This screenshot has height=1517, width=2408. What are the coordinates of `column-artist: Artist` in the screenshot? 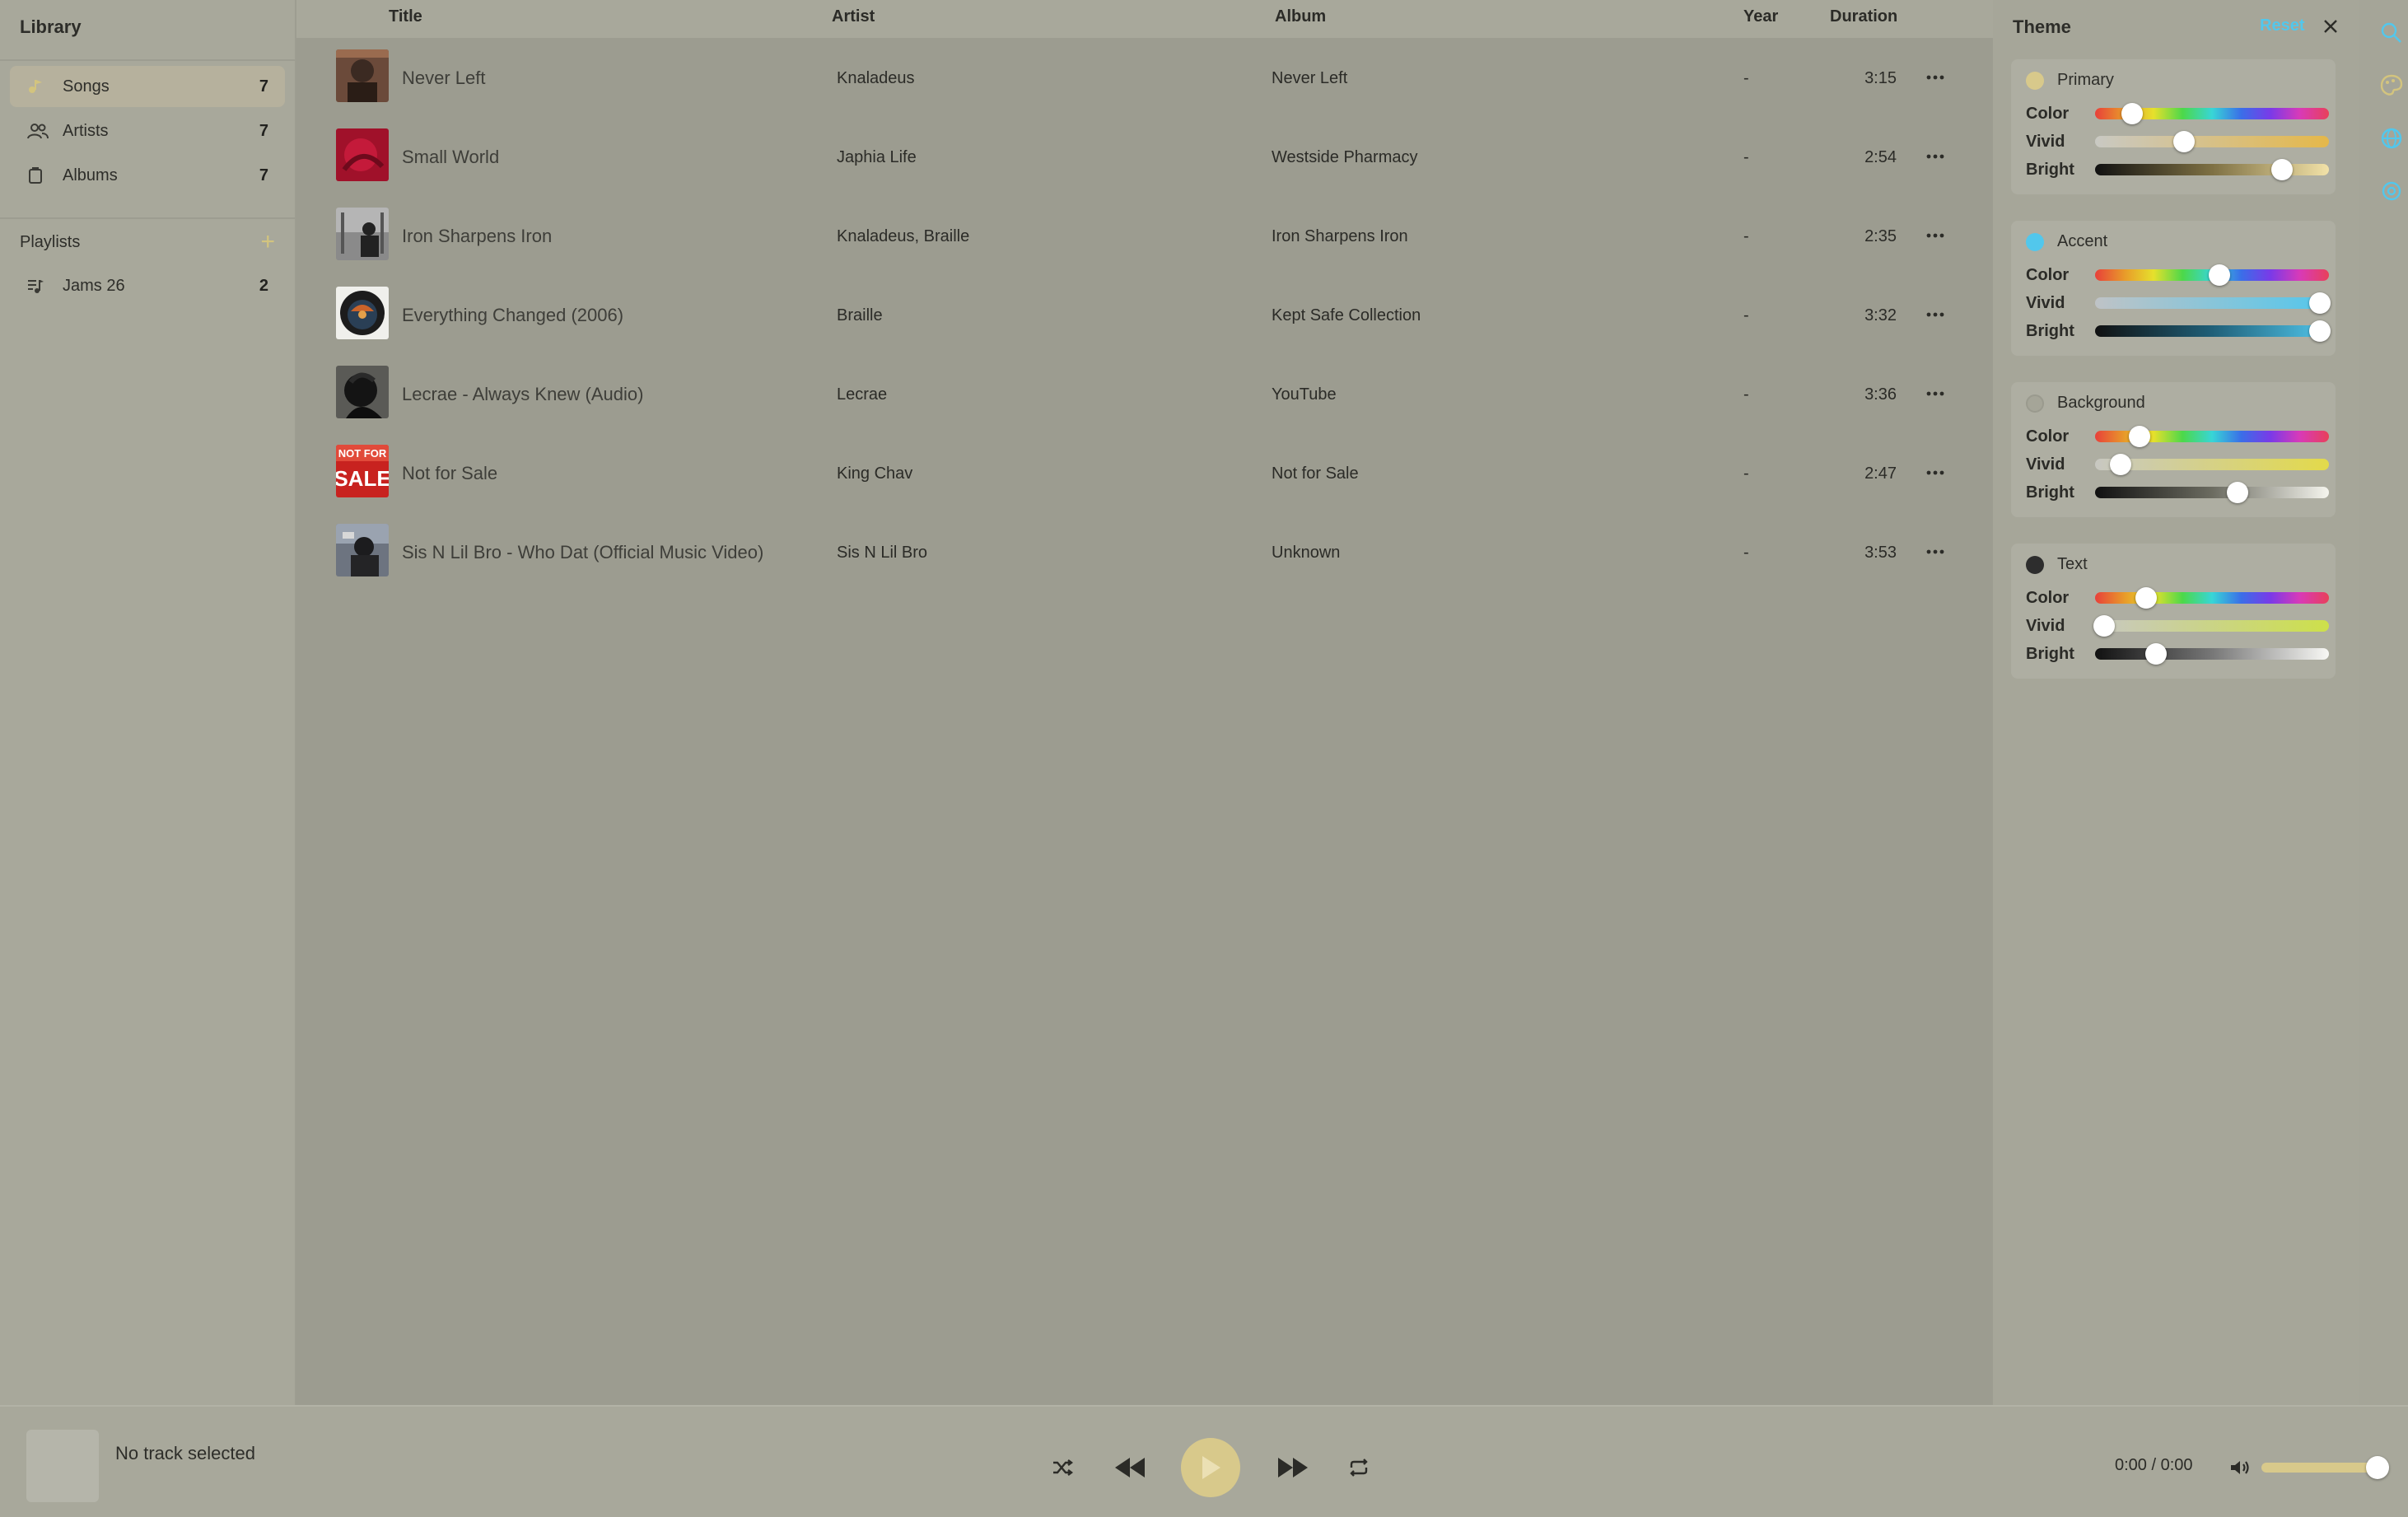 It's located at (853, 16).